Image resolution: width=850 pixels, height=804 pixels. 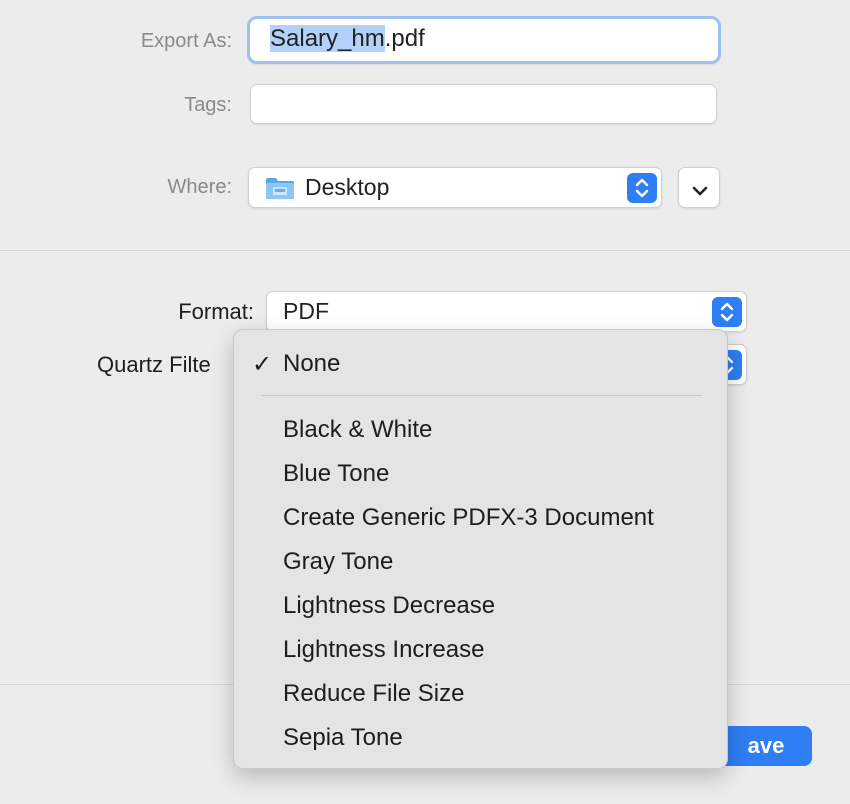 I want to click on menu-separator, so click(x=482, y=395).